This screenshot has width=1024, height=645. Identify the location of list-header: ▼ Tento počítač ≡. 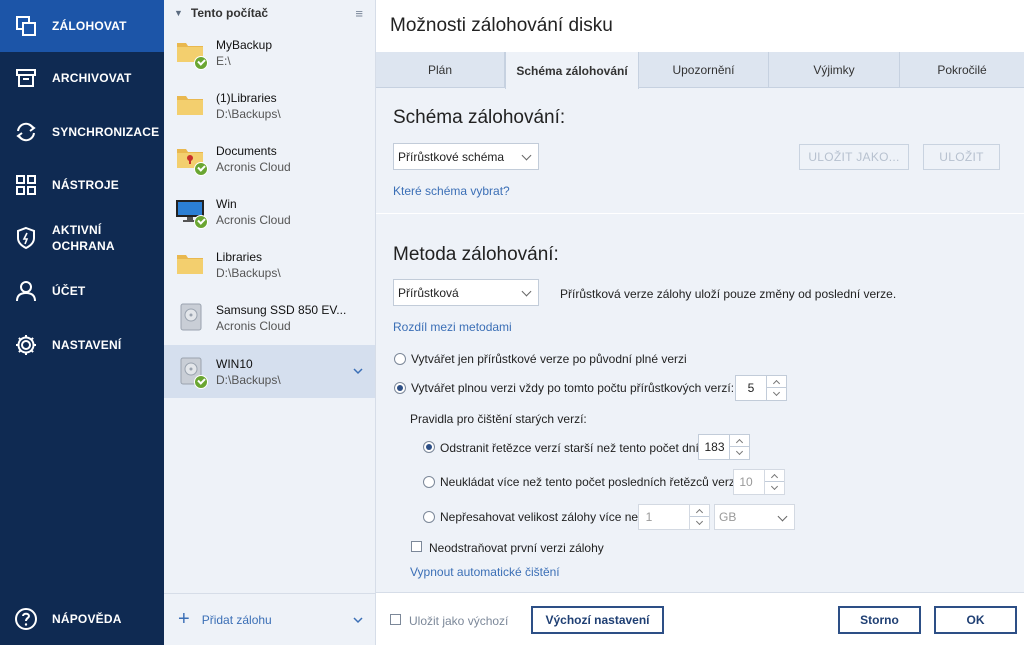
(269, 13).